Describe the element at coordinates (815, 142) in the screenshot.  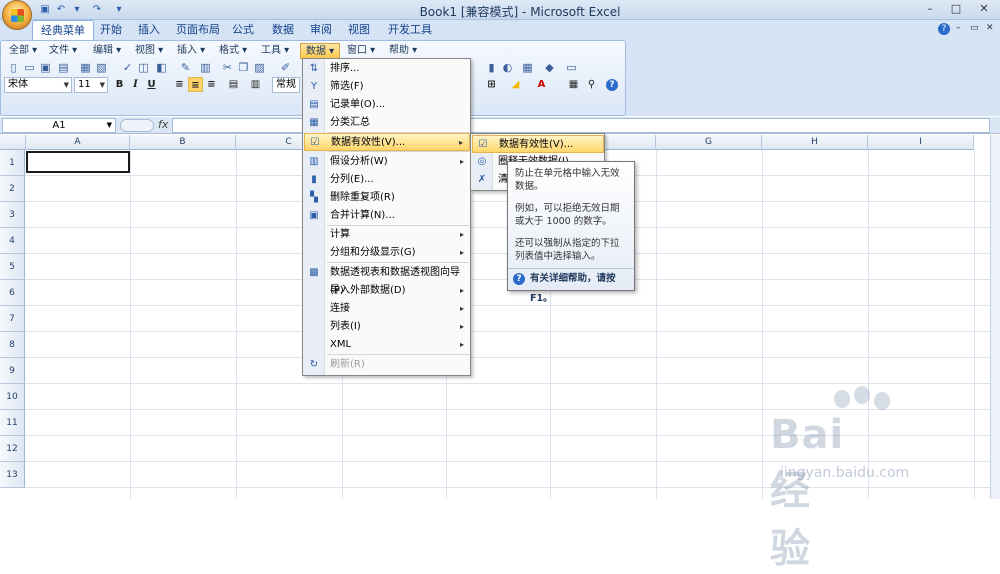
I see `column-header: H` at that location.